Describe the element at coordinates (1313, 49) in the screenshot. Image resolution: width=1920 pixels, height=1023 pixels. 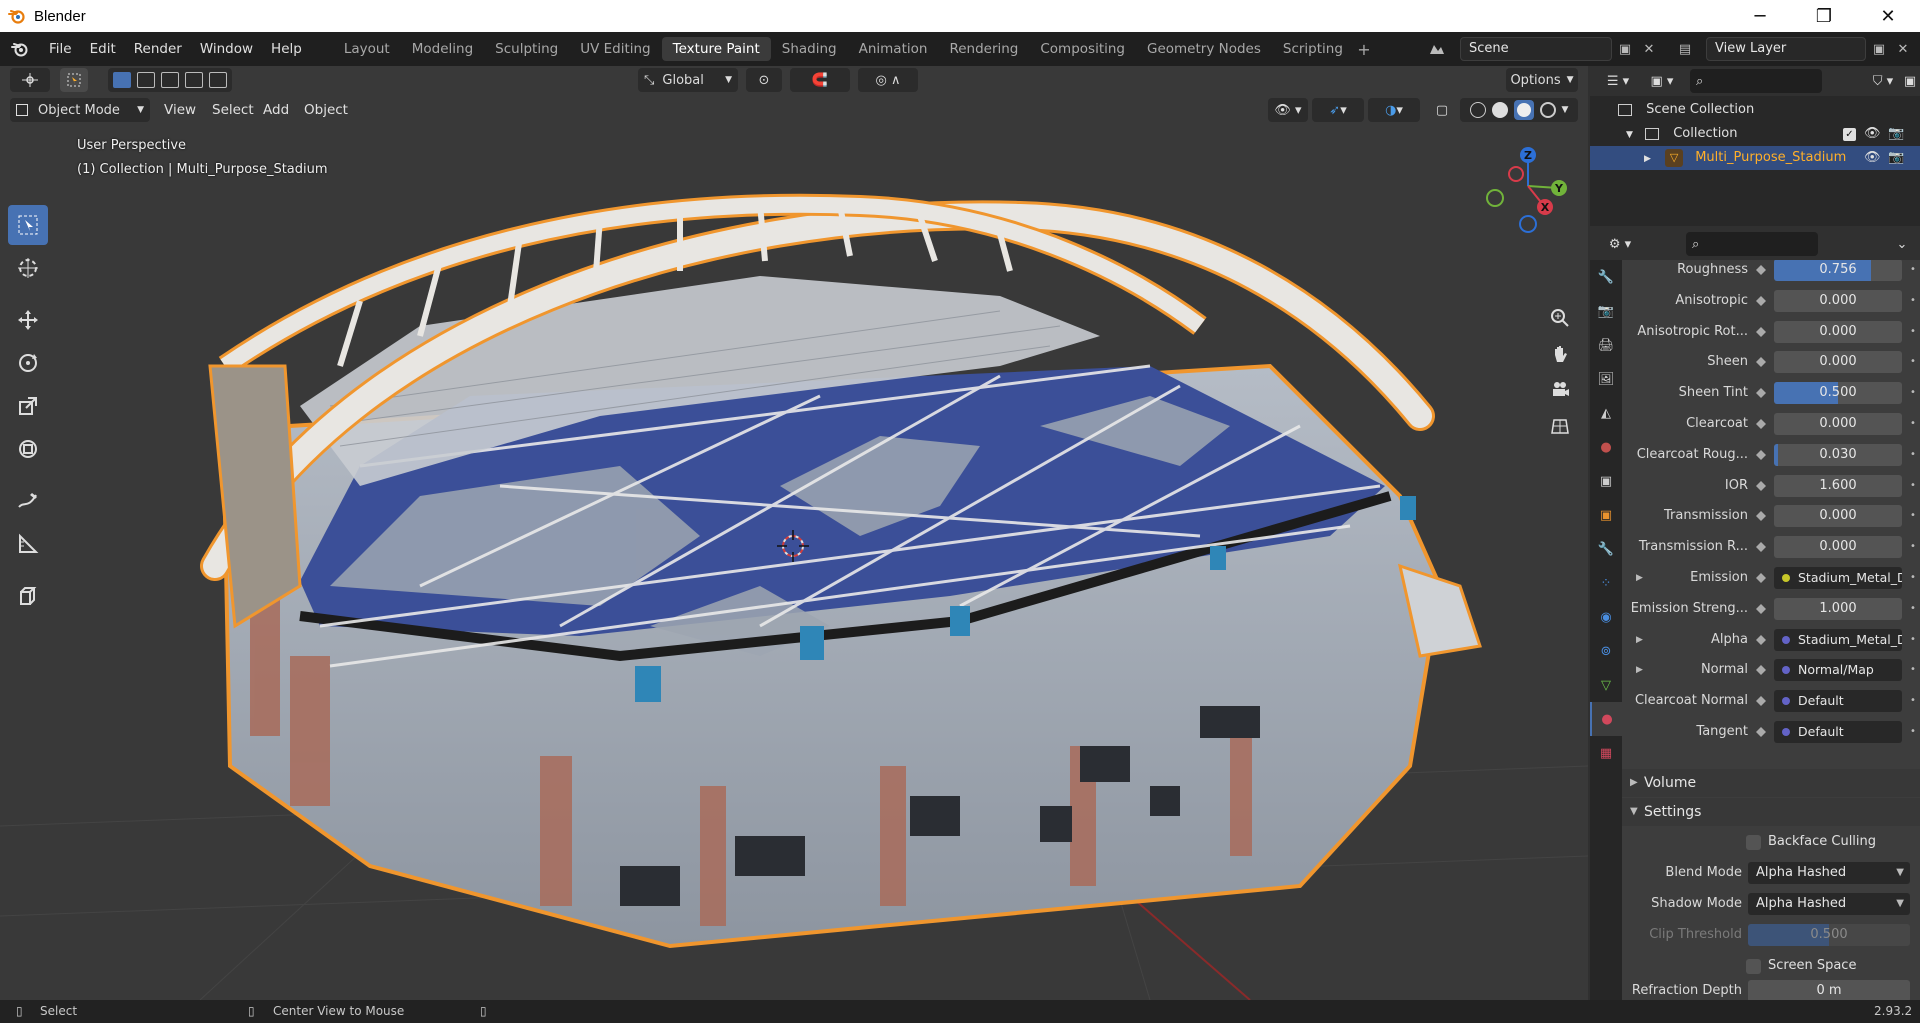
I see `workspace-tab-scripting: Scripting` at that location.